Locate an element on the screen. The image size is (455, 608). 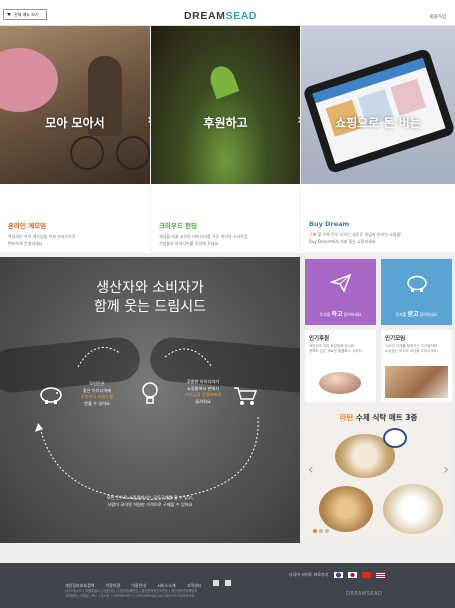
banner-desc: 복잡하던 우리 계모임을 이제 온라인으로 편리하게 운영하세요 is located at coordinates (42, 240).